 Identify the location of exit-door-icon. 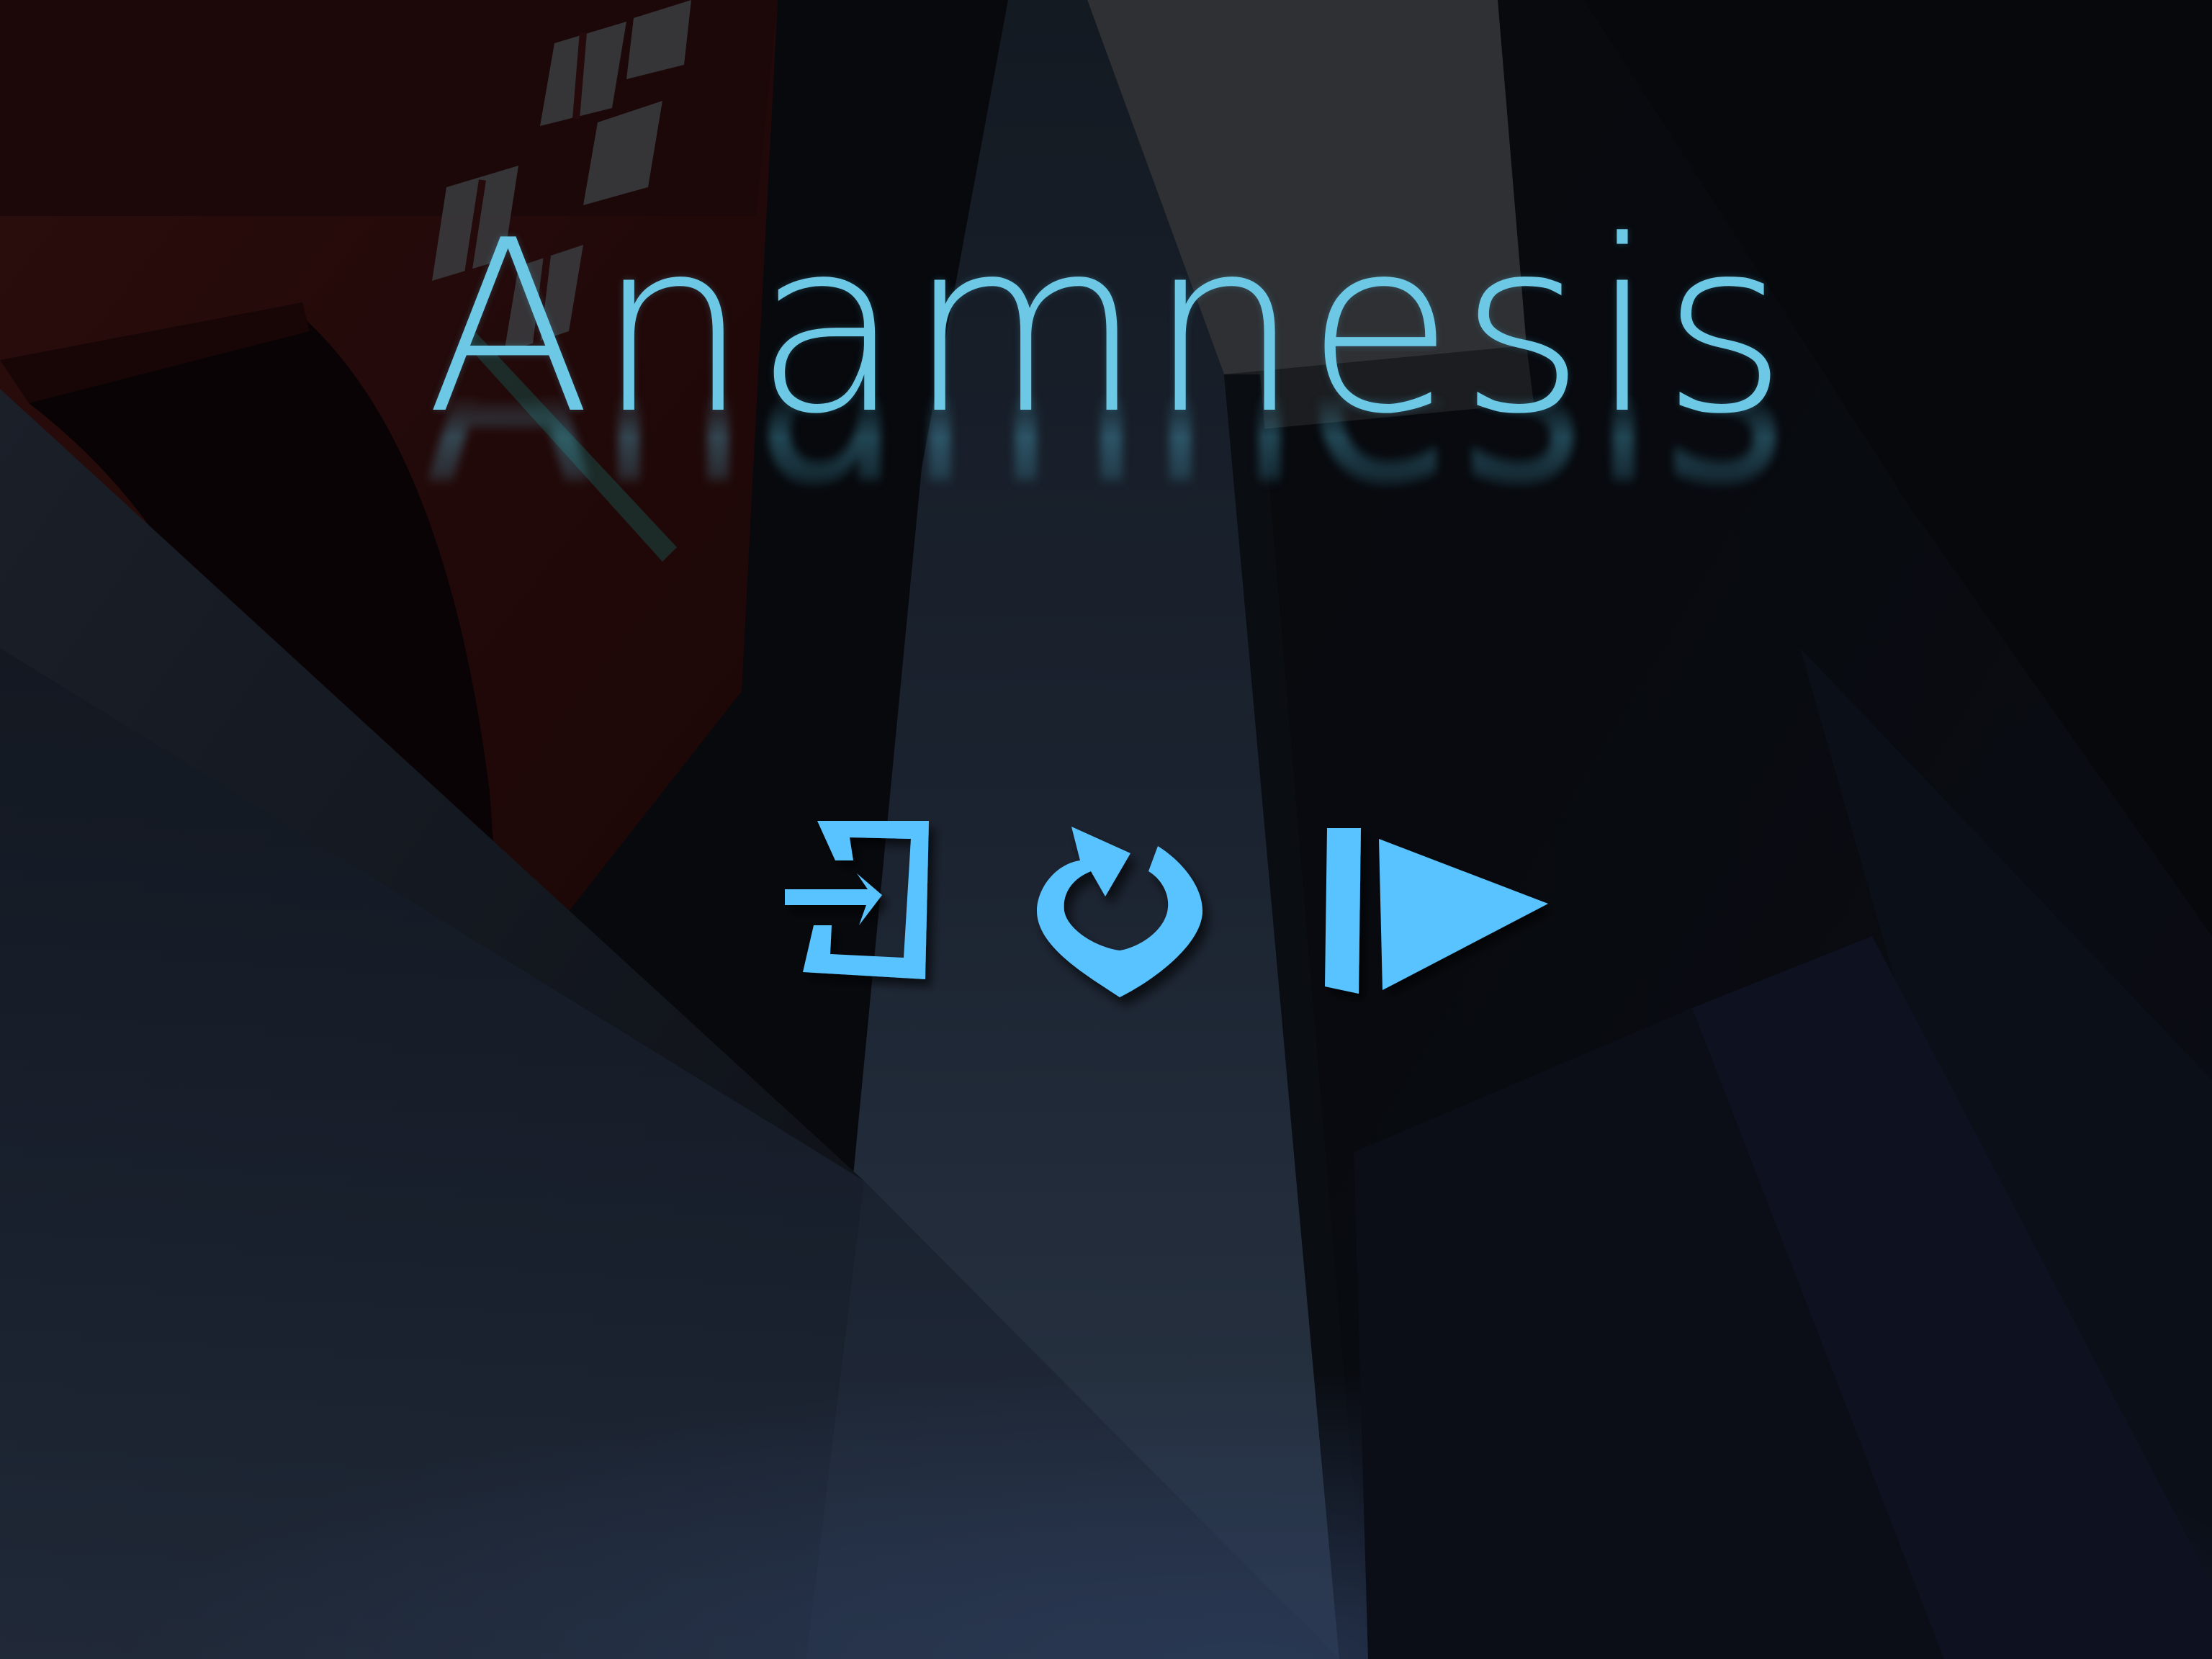
(857, 900).